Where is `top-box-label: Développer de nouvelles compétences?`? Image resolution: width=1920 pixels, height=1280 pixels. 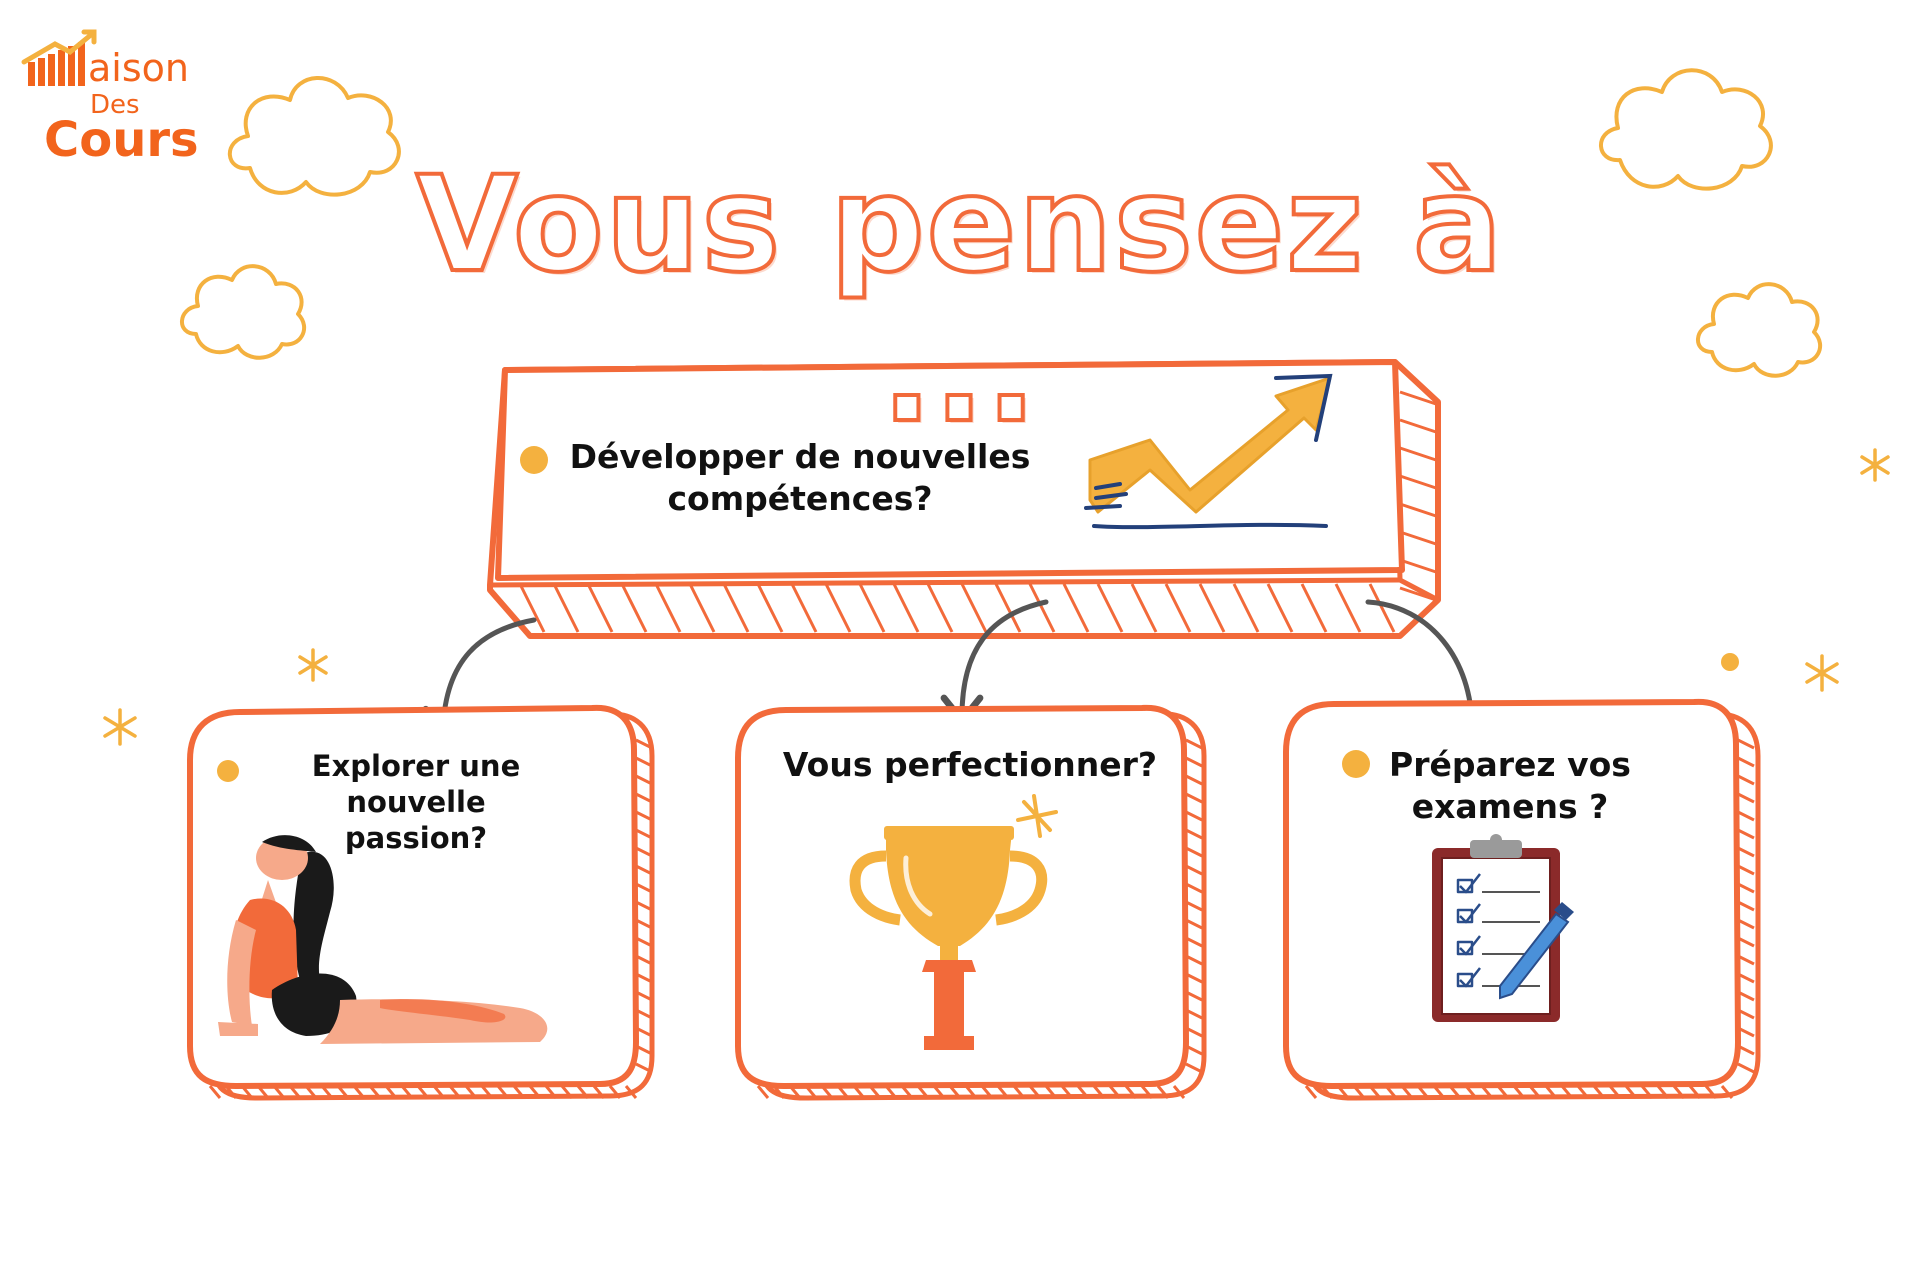
top-box-label: Développer de nouvelles compétences? is located at coordinates (800, 478).